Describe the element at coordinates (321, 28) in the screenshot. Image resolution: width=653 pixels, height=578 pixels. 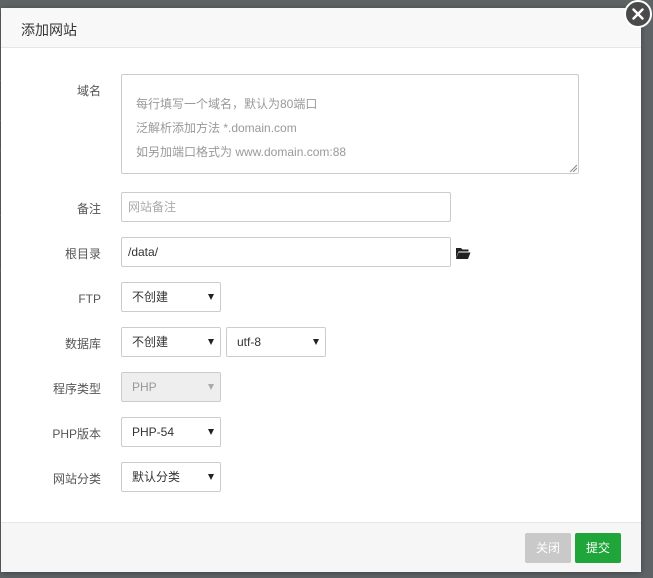
I see `dialog-header: 添加网站` at that location.